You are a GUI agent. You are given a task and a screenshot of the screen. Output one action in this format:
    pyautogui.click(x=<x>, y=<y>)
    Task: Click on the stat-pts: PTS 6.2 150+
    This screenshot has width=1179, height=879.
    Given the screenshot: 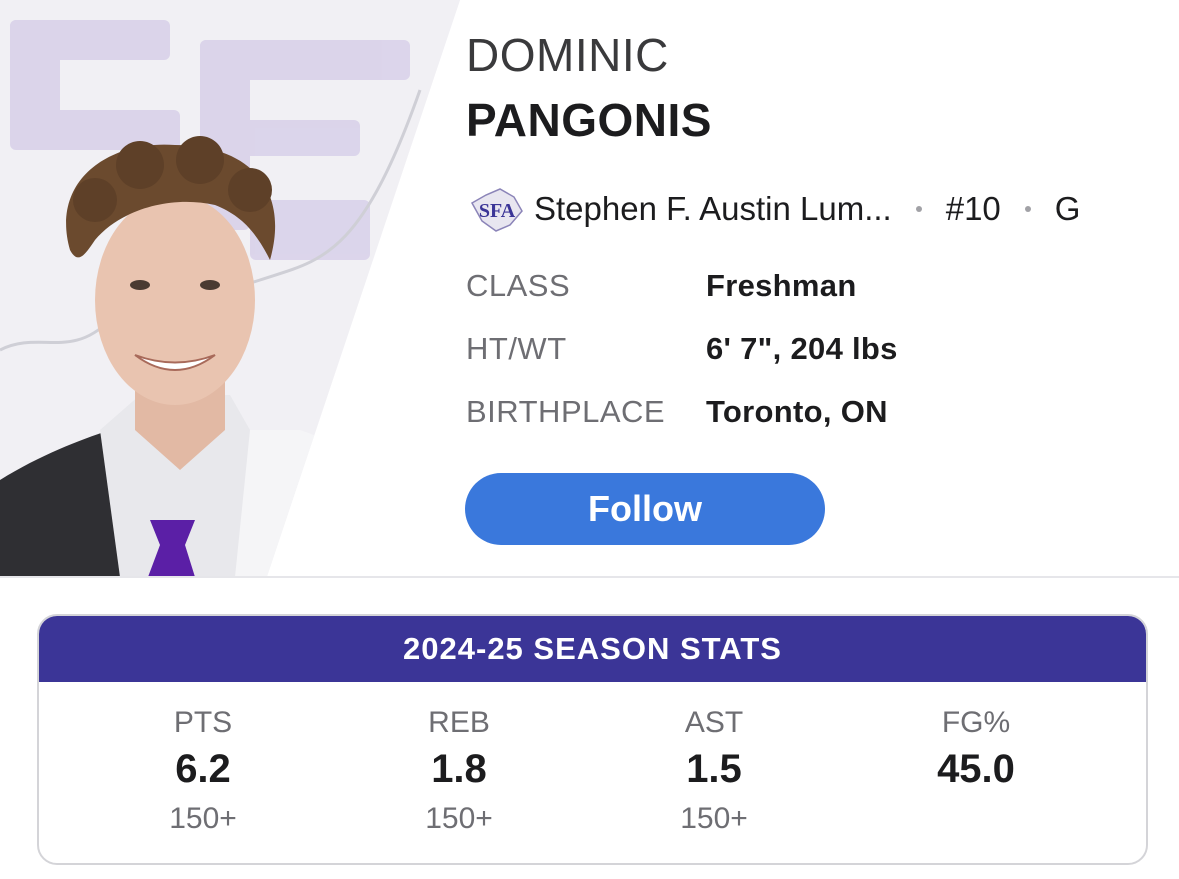 What is the action you would take?
    pyautogui.click(x=203, y=772)
    